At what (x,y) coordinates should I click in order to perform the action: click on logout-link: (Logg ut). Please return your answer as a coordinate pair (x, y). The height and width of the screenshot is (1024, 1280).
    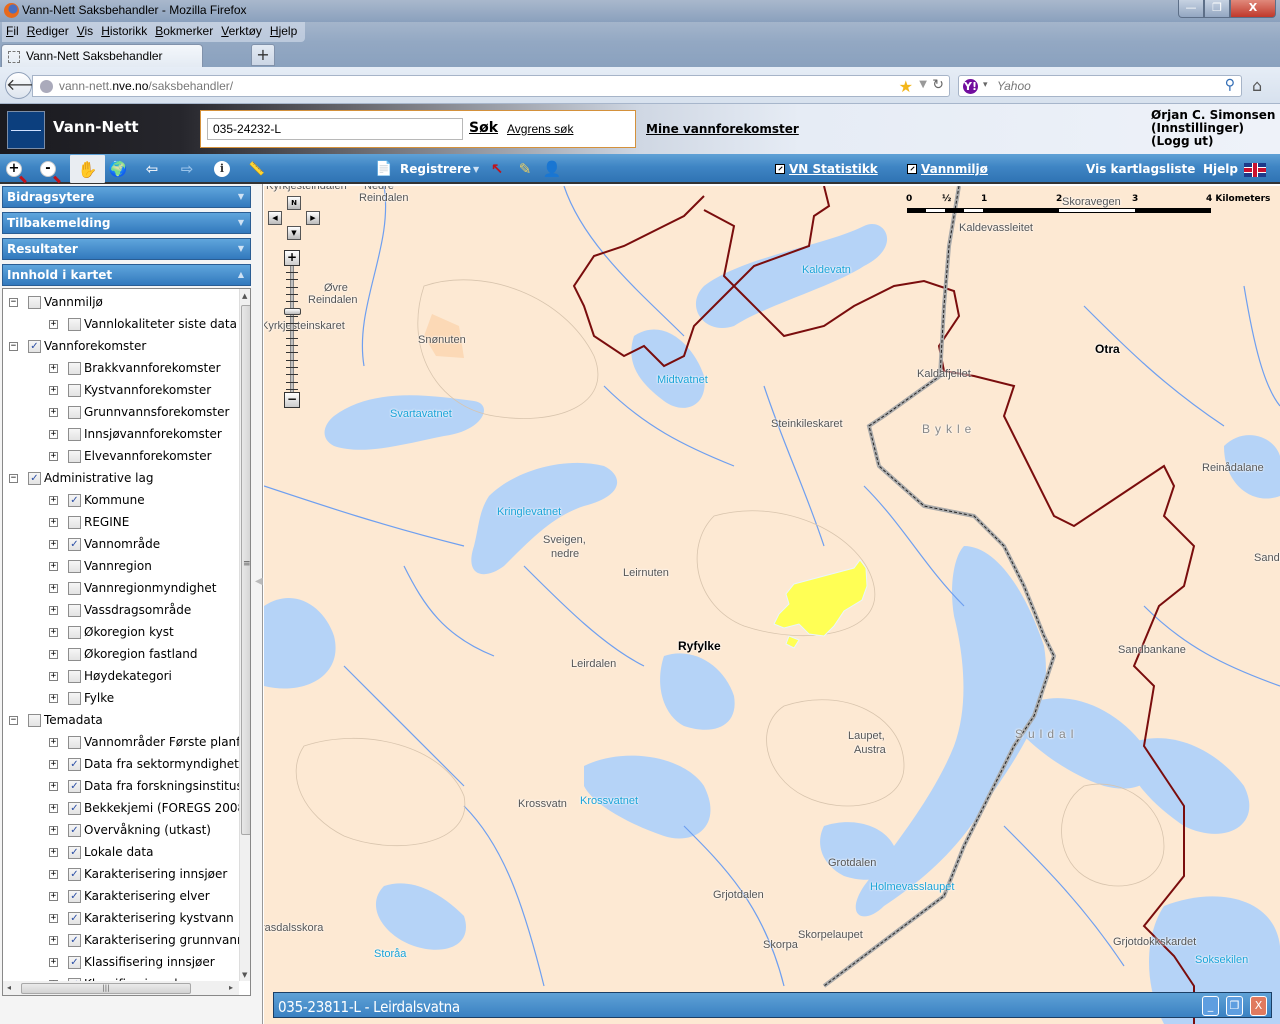
    Looking at the image, I should click on (1213, 141).